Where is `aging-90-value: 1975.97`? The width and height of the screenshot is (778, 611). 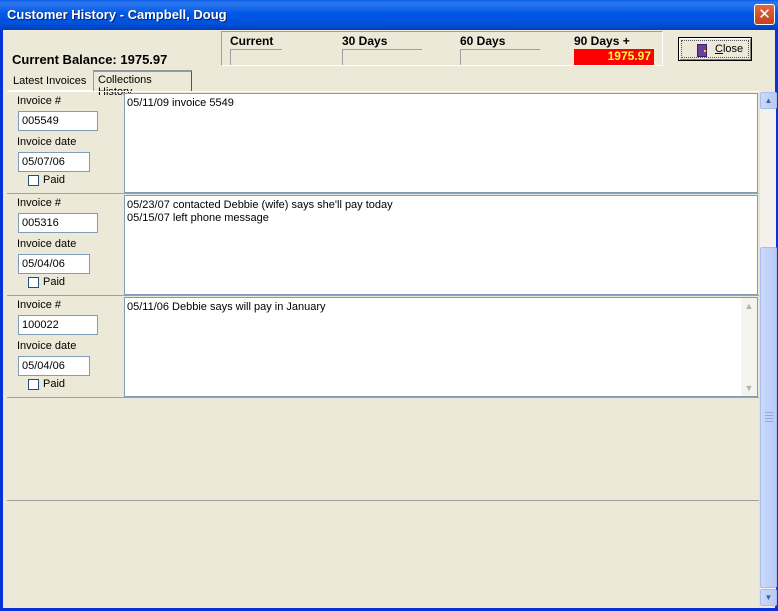 aging-90-value: 1975.97 is located at coordinates (614, 57).